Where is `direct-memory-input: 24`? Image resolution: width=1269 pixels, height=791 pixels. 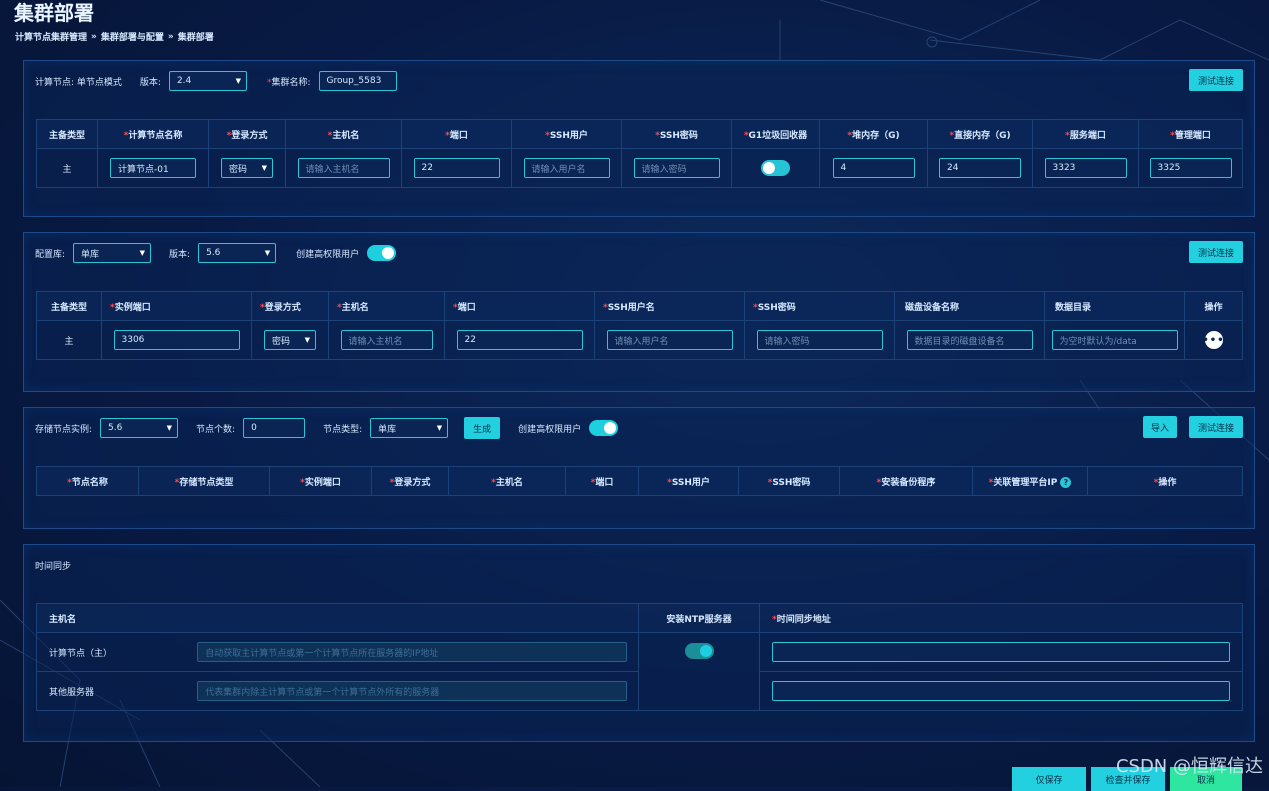
direct-memory-input: 24 is located at coordinates (980, 168).